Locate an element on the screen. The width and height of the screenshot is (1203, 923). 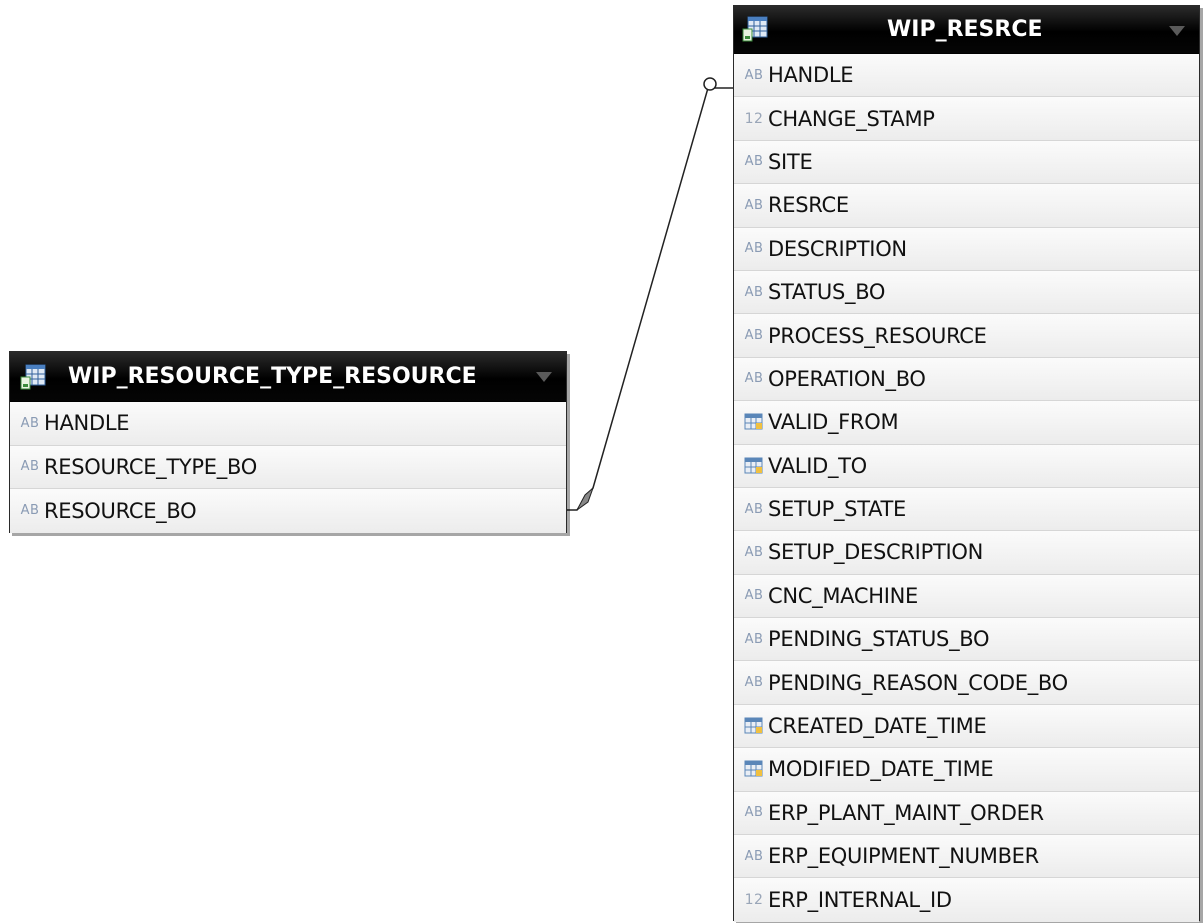
column-row: AB CNC_MACHINE is located at coordinates (966, 596).